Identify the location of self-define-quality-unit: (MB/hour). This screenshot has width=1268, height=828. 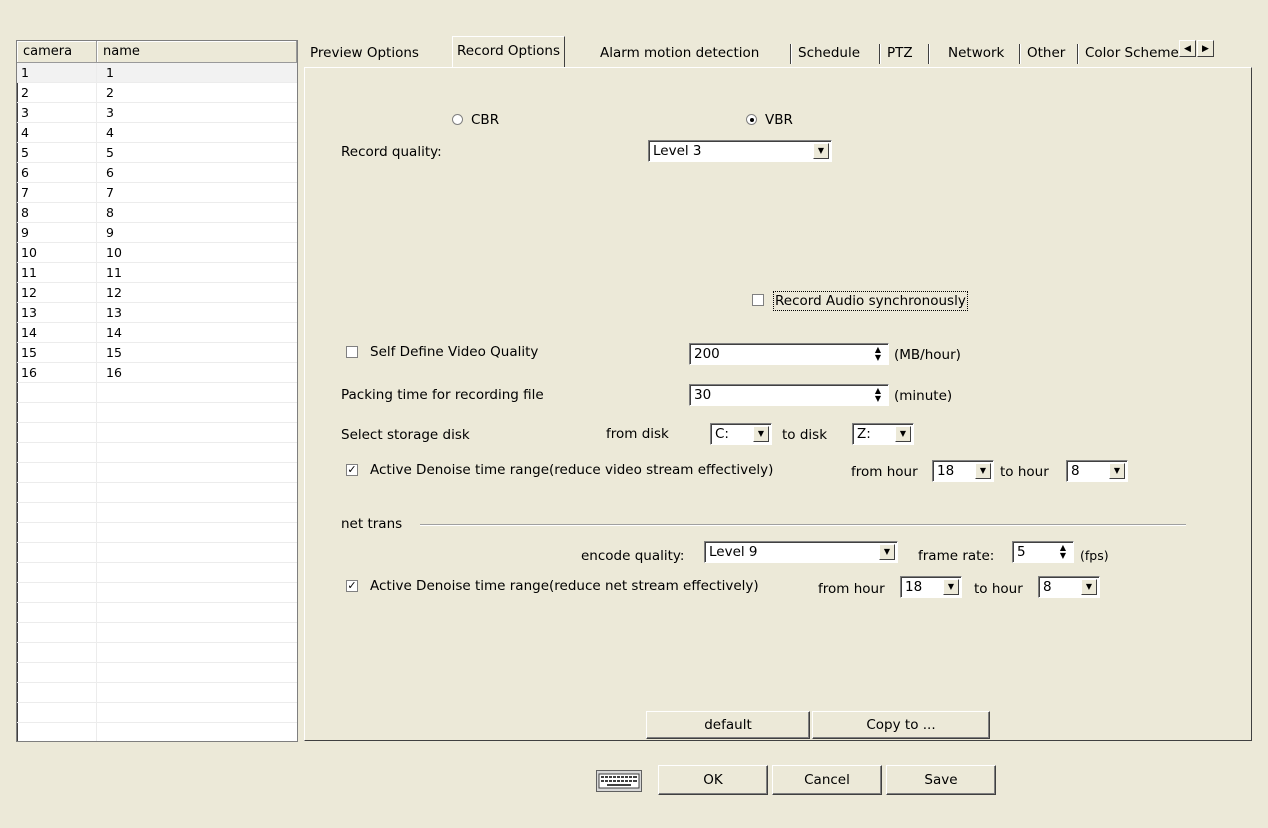
(927, 355).